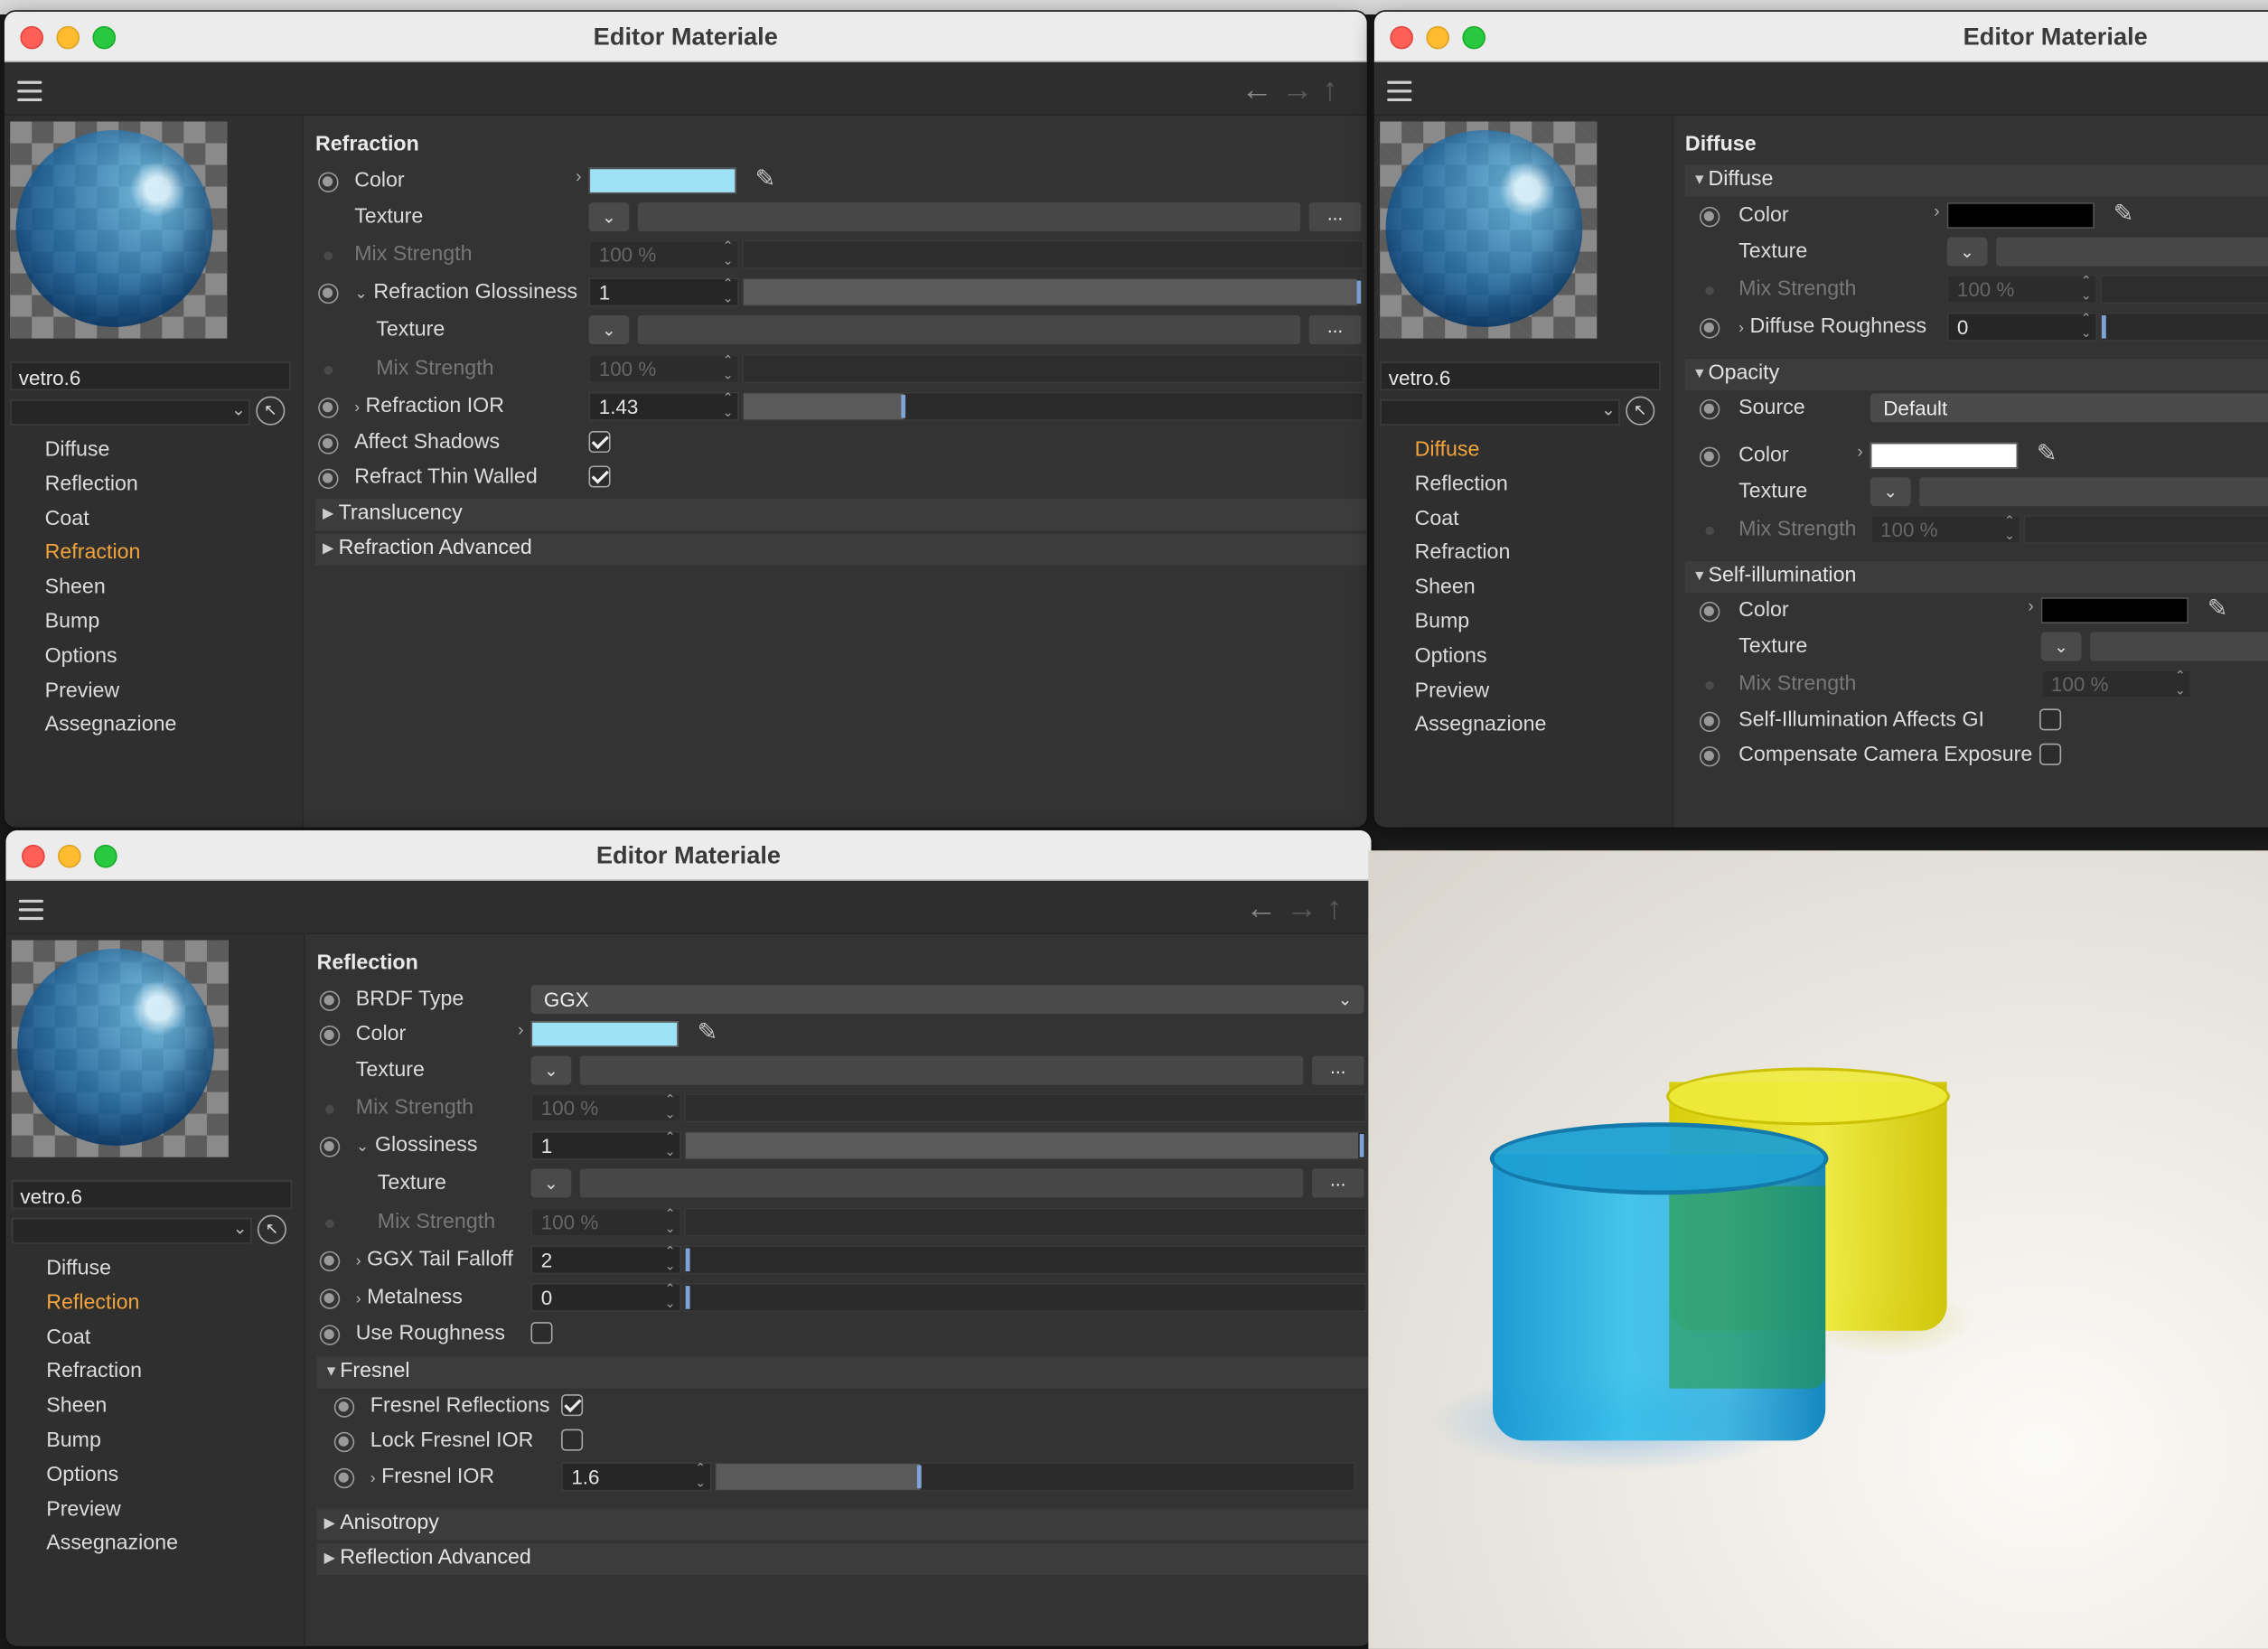 The image size is (2268, 1649). What do you see at coordinates (2050, 720) in the screenshot?
I see `affects-gi-checkbox` at bounding box center [2050, 720].